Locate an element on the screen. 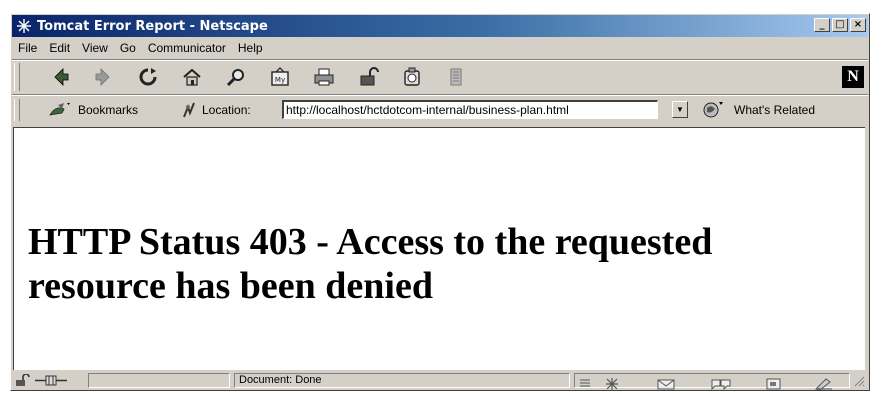  status-bar: Document: Done is located at coordinates (440, 380).